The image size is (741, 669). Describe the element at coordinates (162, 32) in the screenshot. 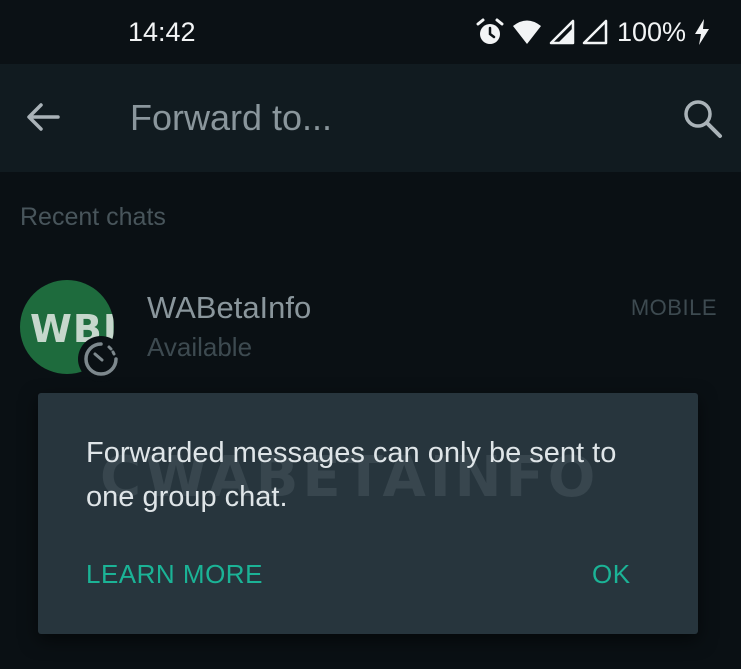

I see `status-time: 14:42` at that location.